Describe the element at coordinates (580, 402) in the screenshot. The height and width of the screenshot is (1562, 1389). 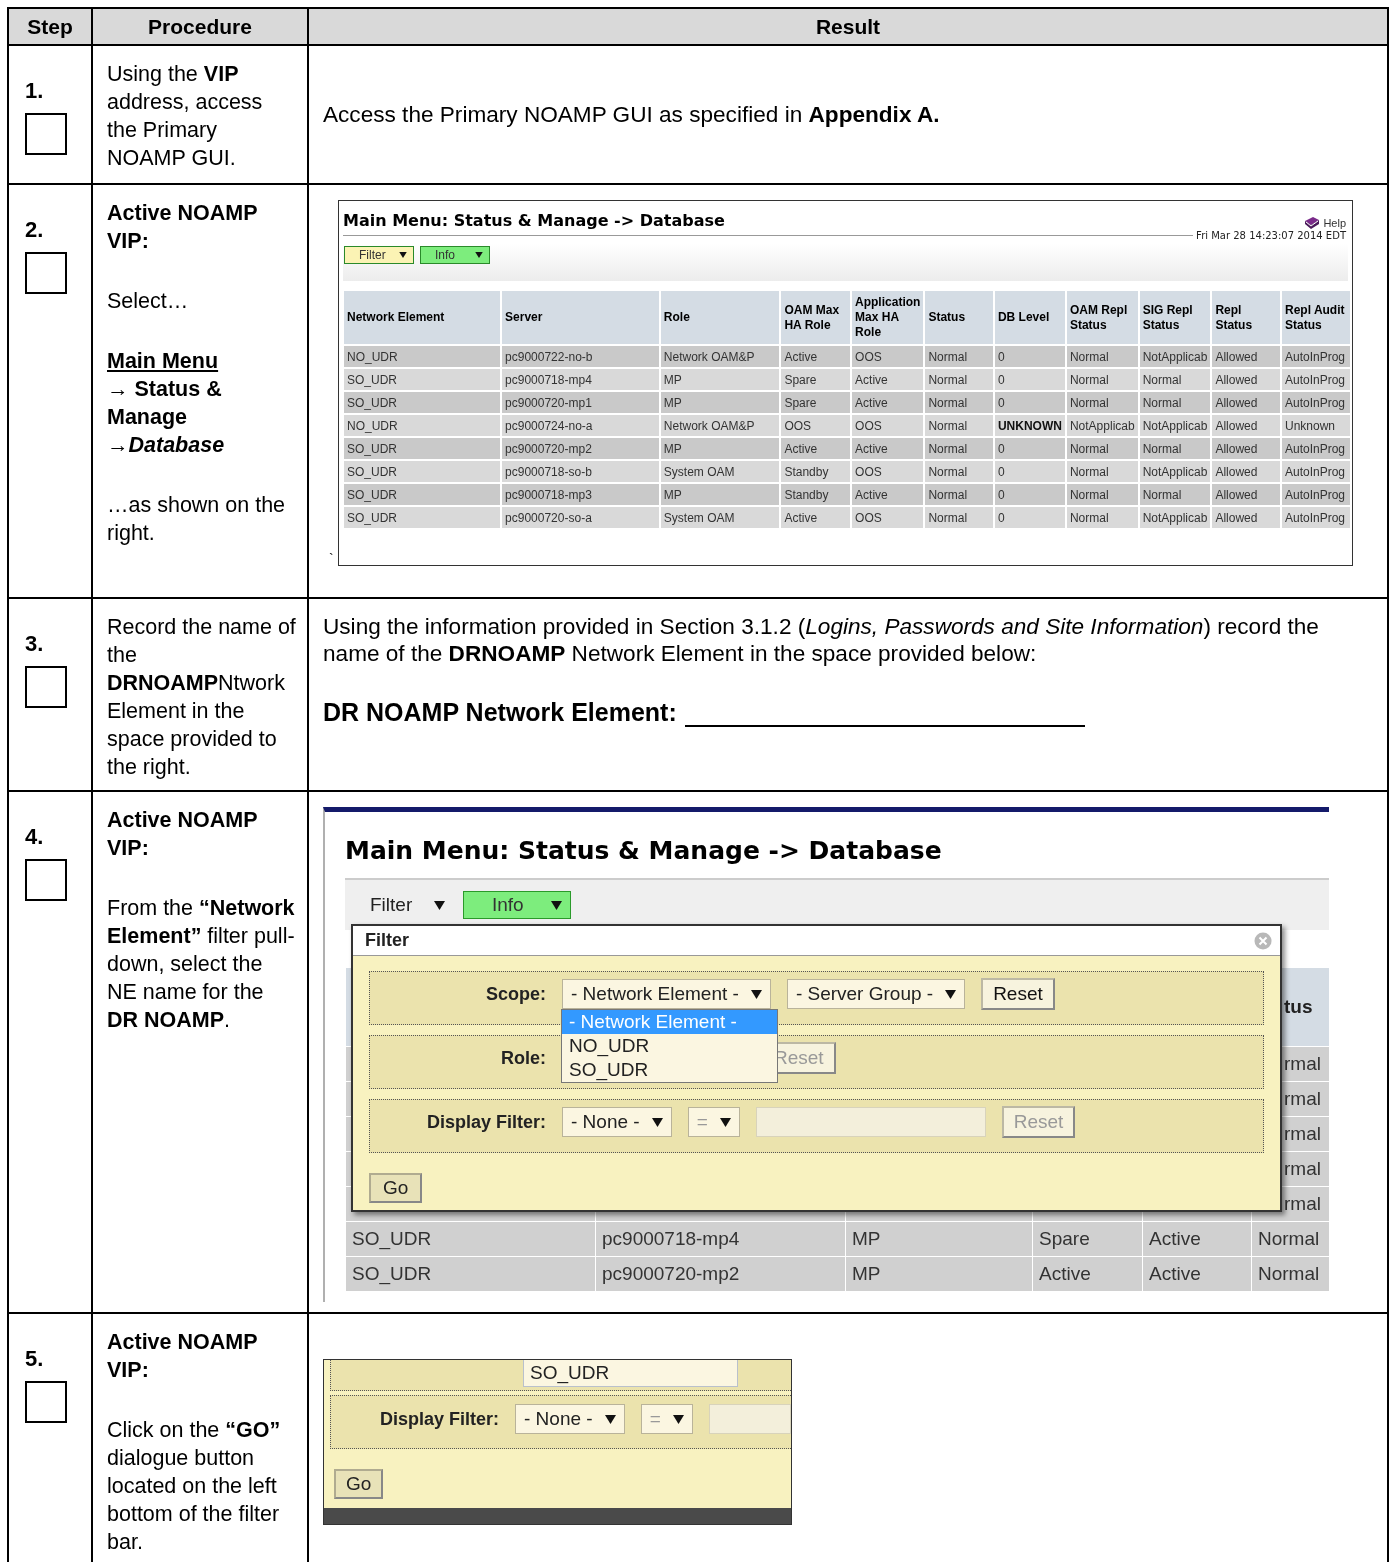
I see `table-cell: pc9000720-mp1` at that location.